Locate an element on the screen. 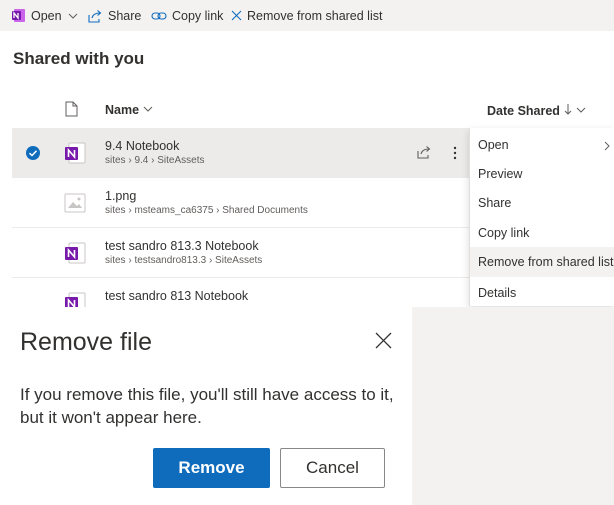 The height and width of the screenshot is (505, 614). context-menu-label: Open is located at coordinates (493, 145).